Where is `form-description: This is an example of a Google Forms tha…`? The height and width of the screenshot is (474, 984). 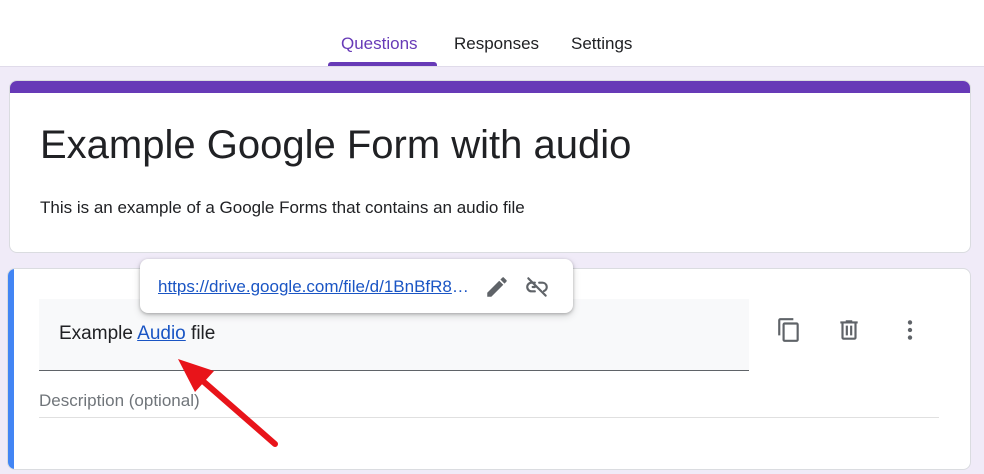 form-description: This is an example of a Google Forms tha… is located at coordinates (282, 208).